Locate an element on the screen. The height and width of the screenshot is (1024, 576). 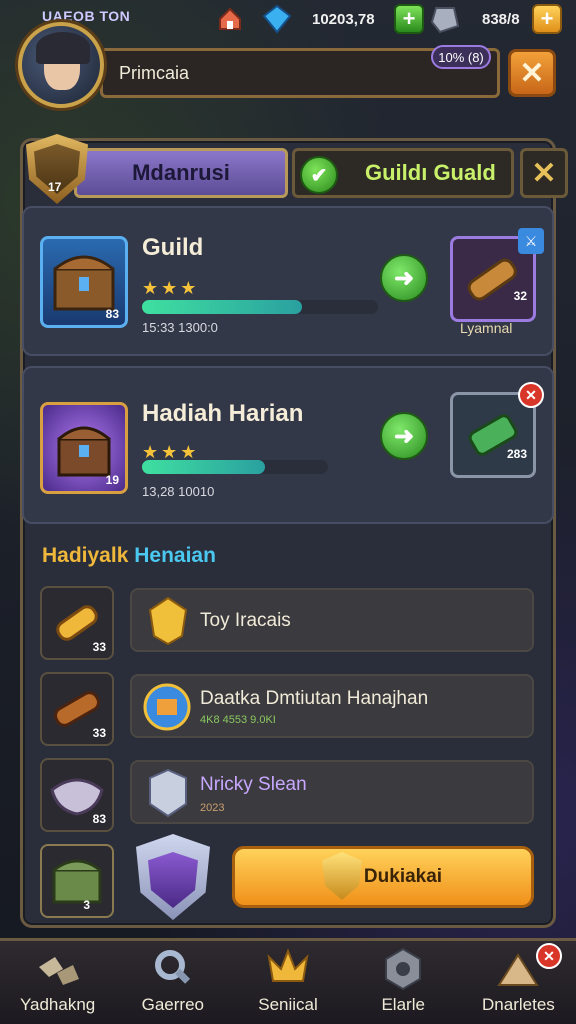
player-name-bar: Primcaia 10% (8) is located at coordinates (300, 71).